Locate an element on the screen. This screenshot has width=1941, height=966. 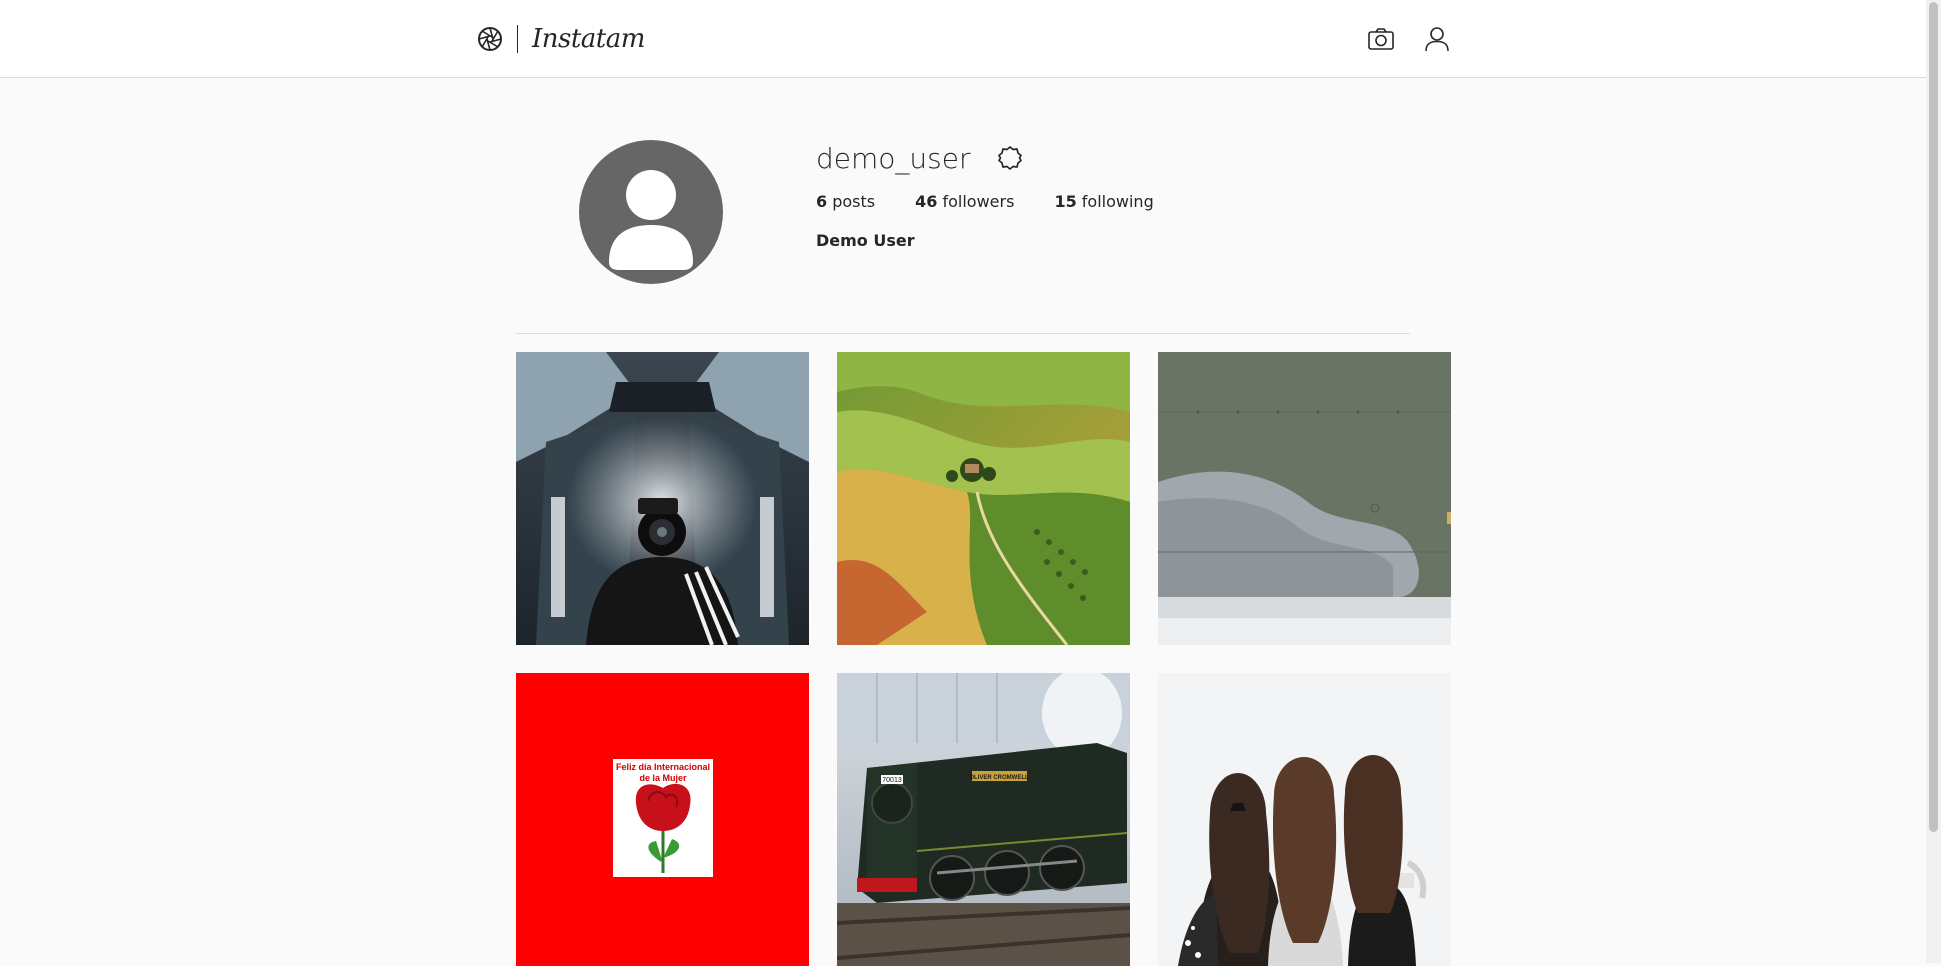
rose-card-caption-line2: de la Mujer is located at coordinates (663, 778).